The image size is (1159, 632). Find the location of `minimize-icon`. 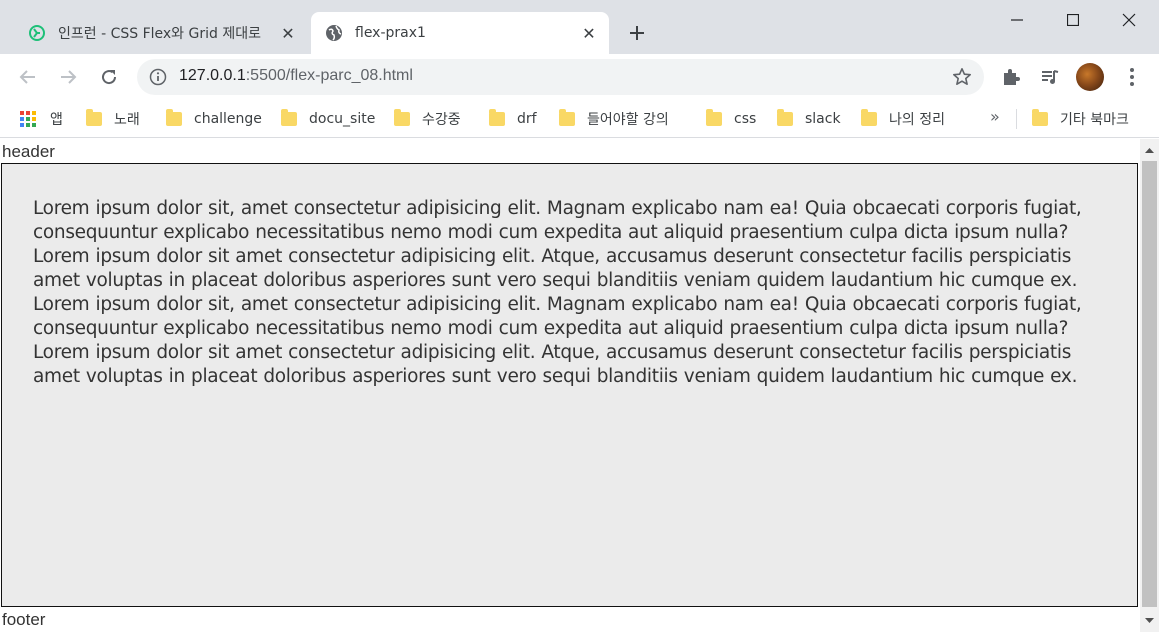

minimize-icon is located at coordinates (1017, 20).